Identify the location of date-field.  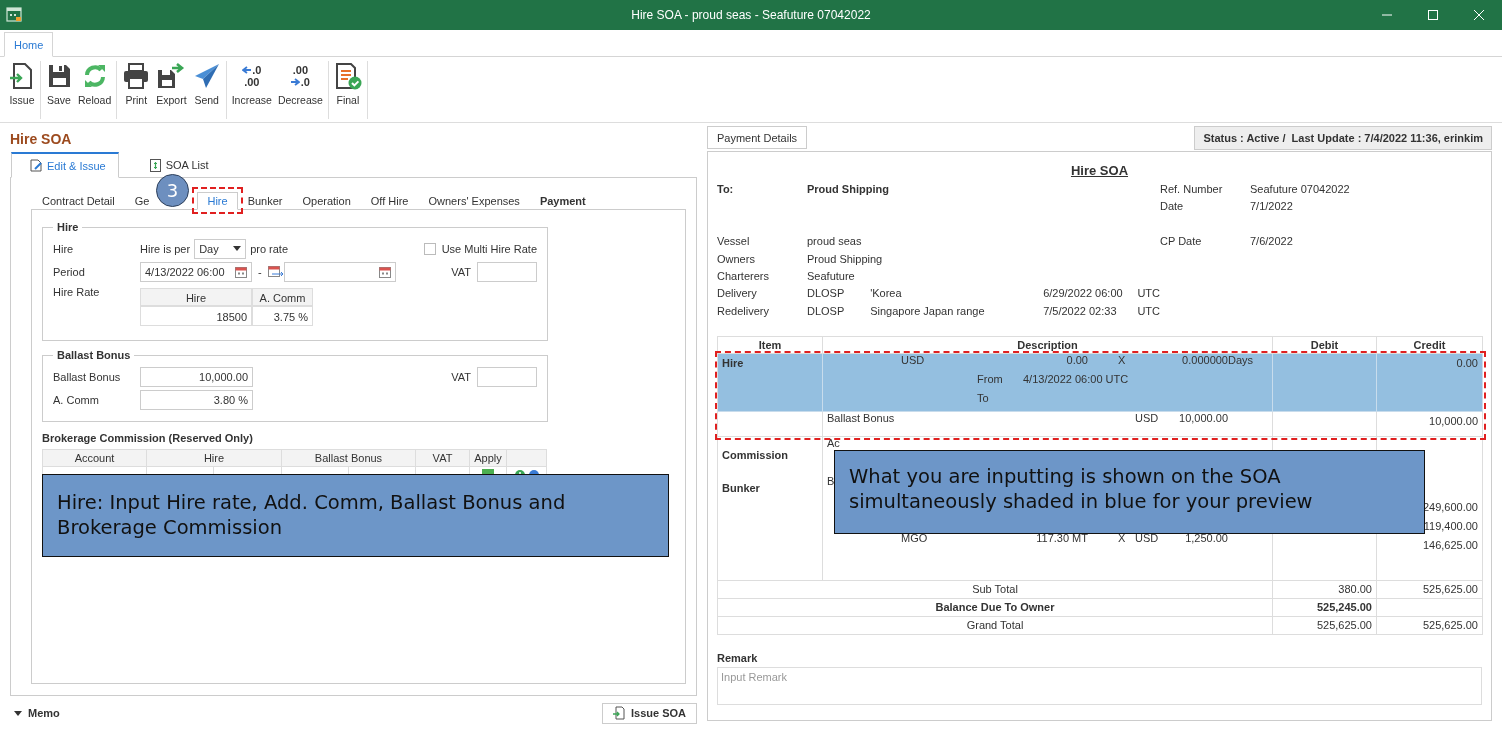
(339, 271).